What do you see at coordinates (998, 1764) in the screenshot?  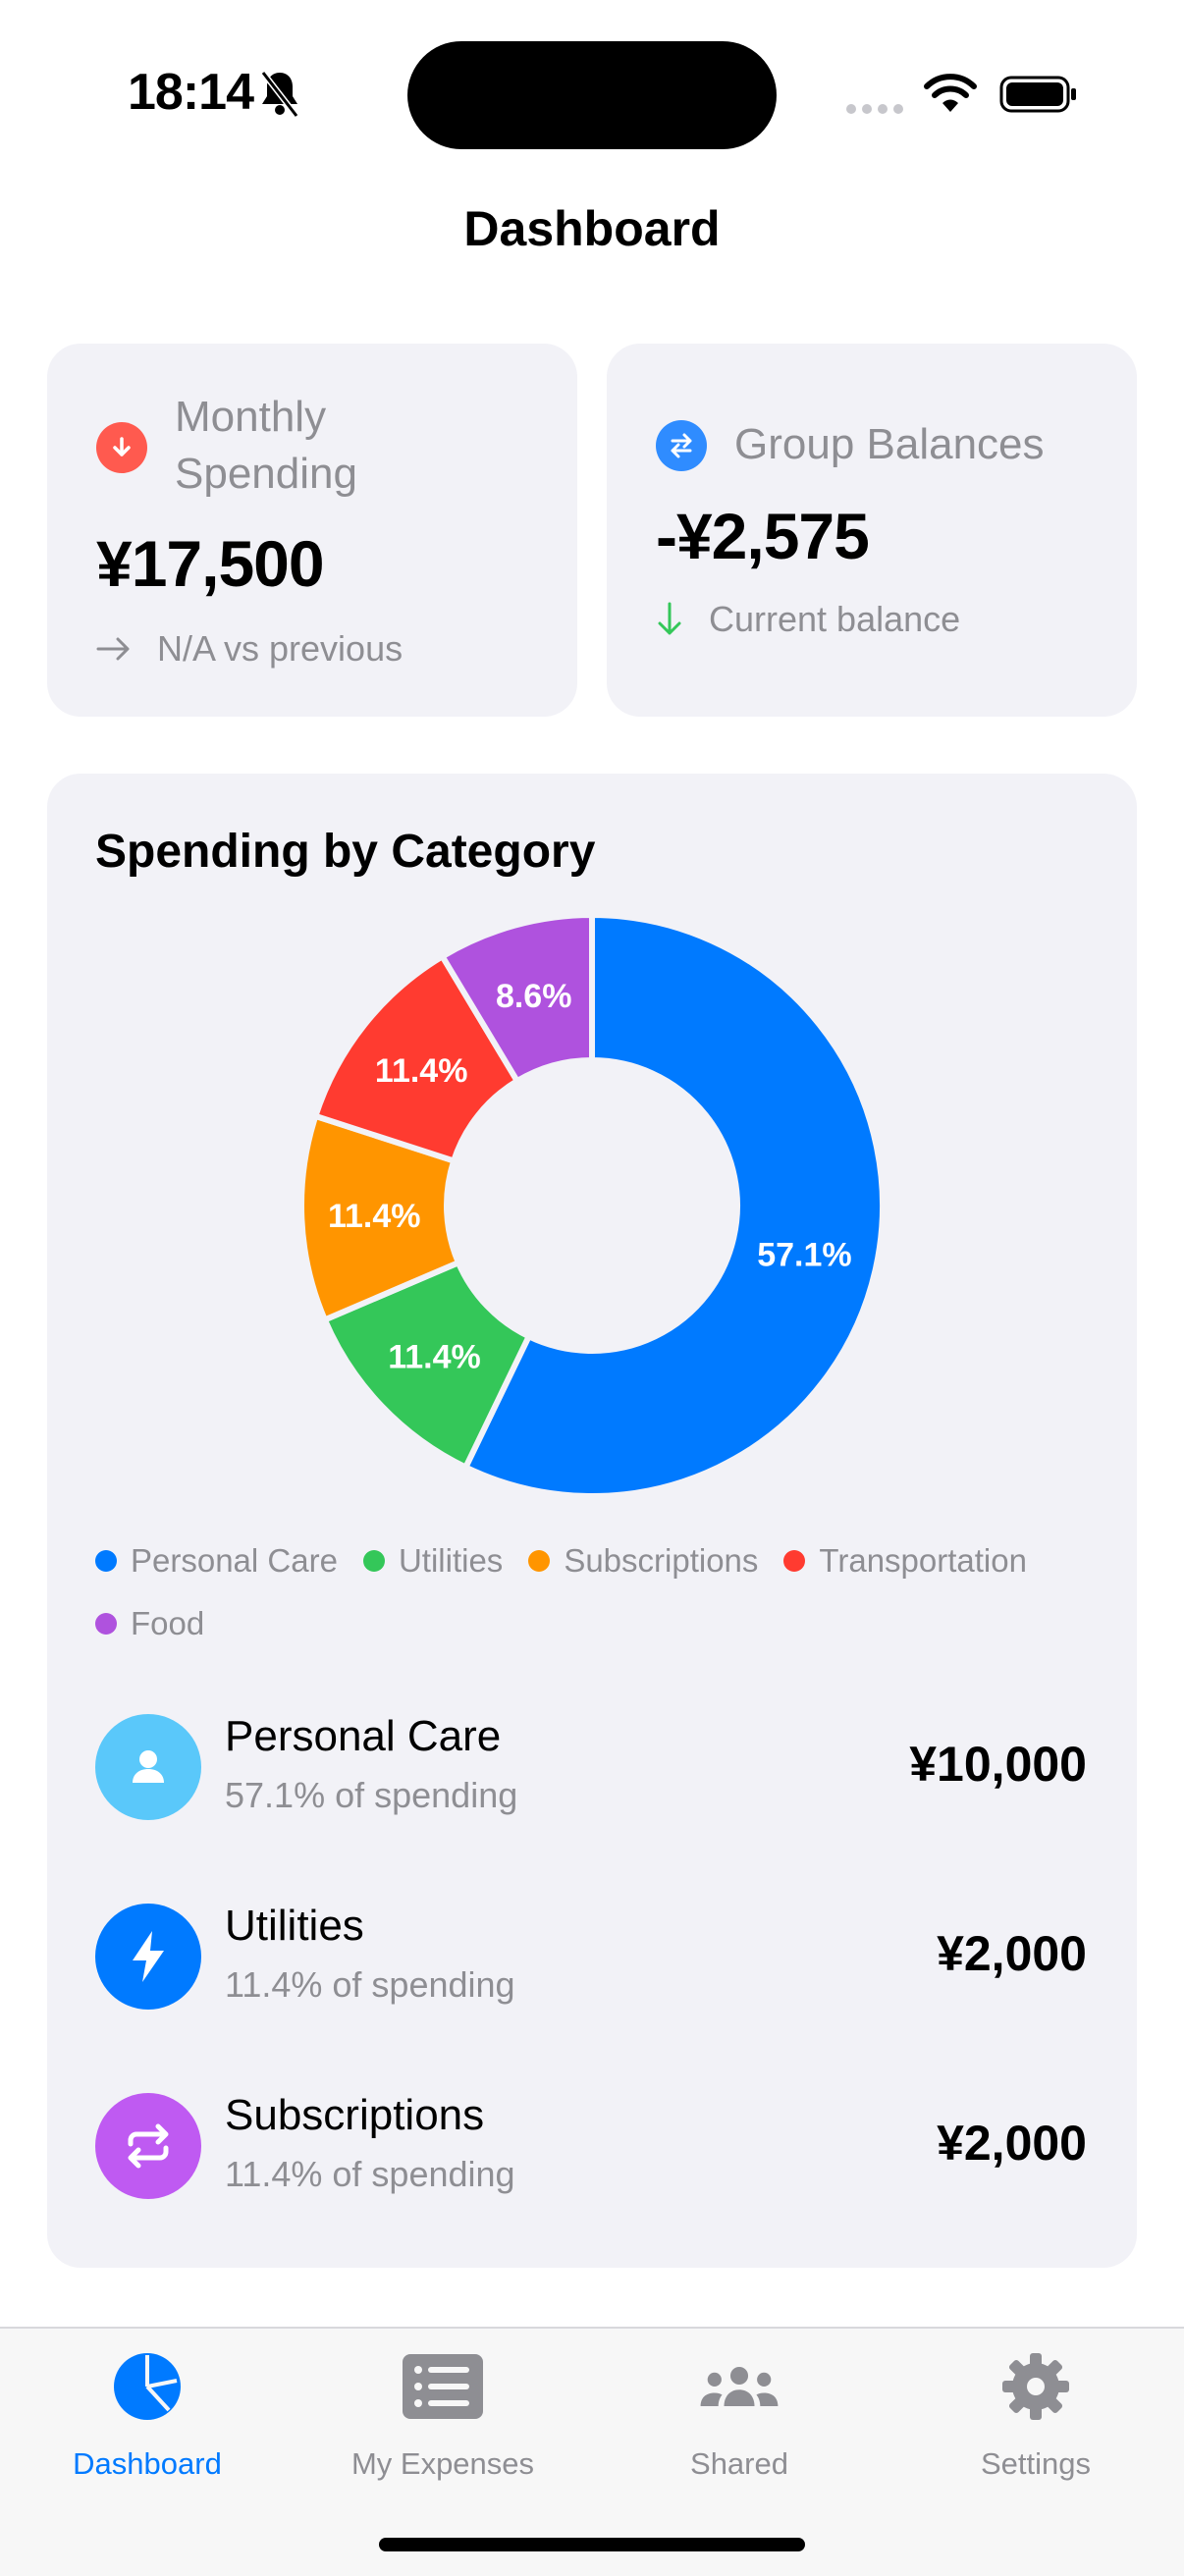 I see `category-amount: ¥10,000` at bounding box center [998, 1764].